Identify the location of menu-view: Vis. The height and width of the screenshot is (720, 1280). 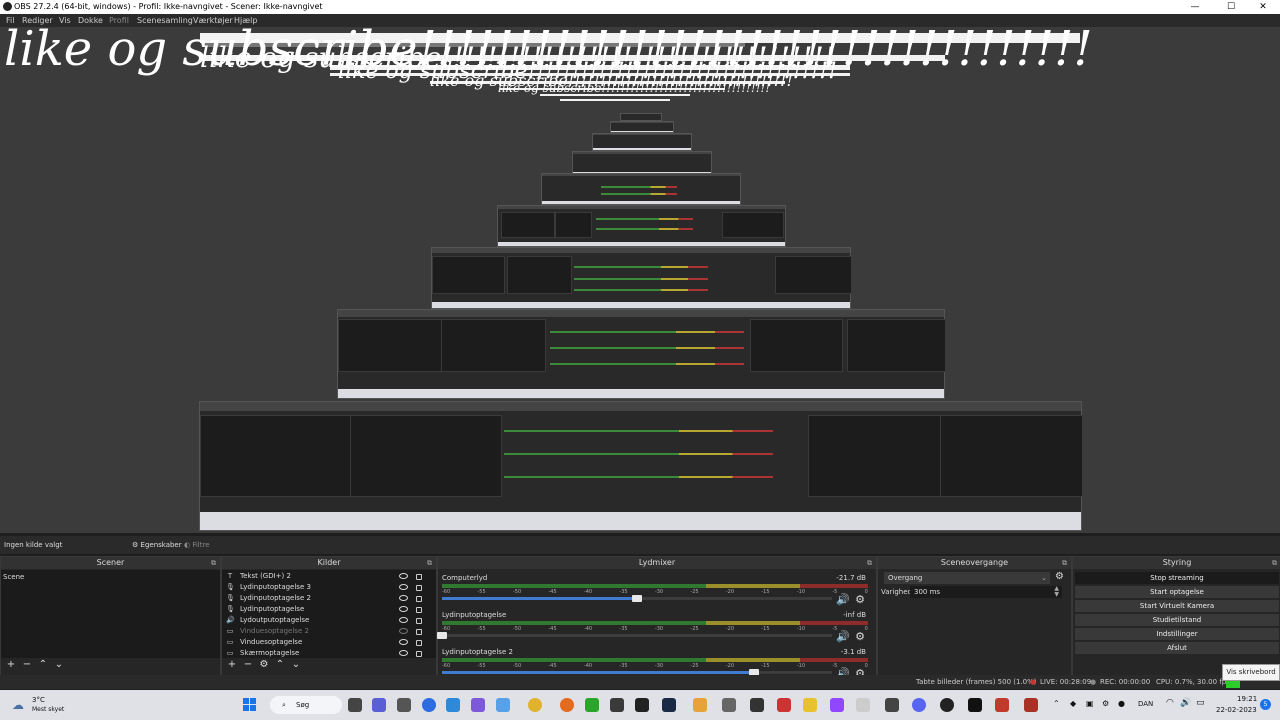
(65, 20).